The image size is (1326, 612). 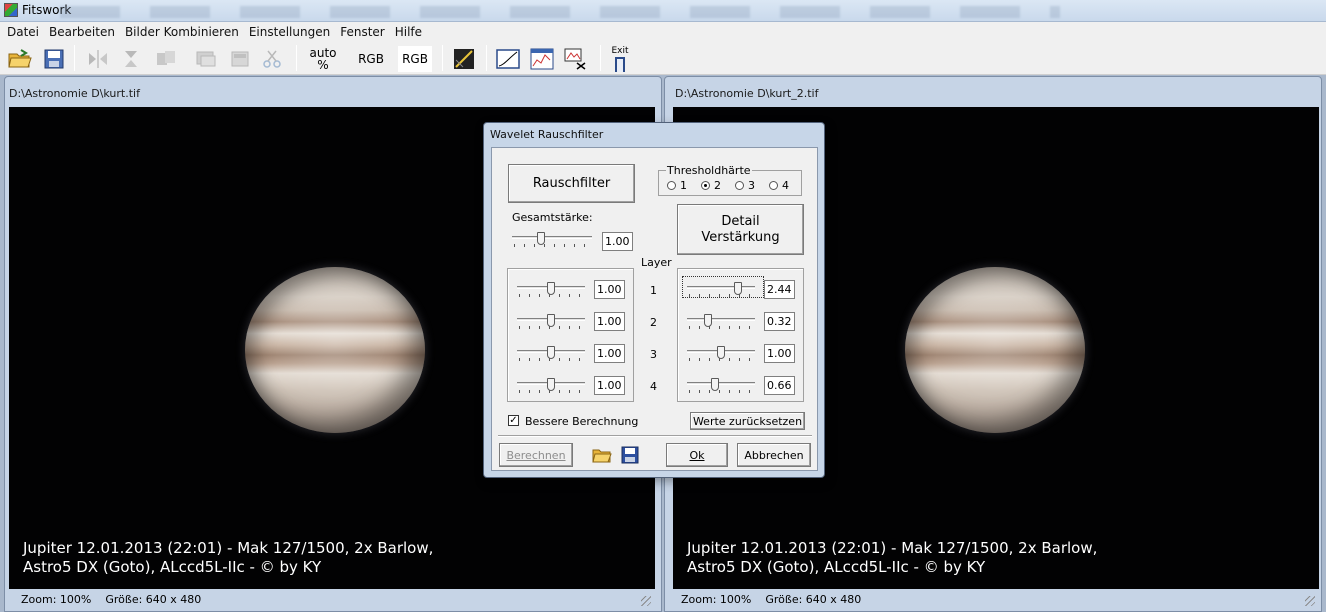 What do you see at coordinates (705, 185) in the screenshot?
I see `radio-selected-icon` at bounding box center [705, 185].